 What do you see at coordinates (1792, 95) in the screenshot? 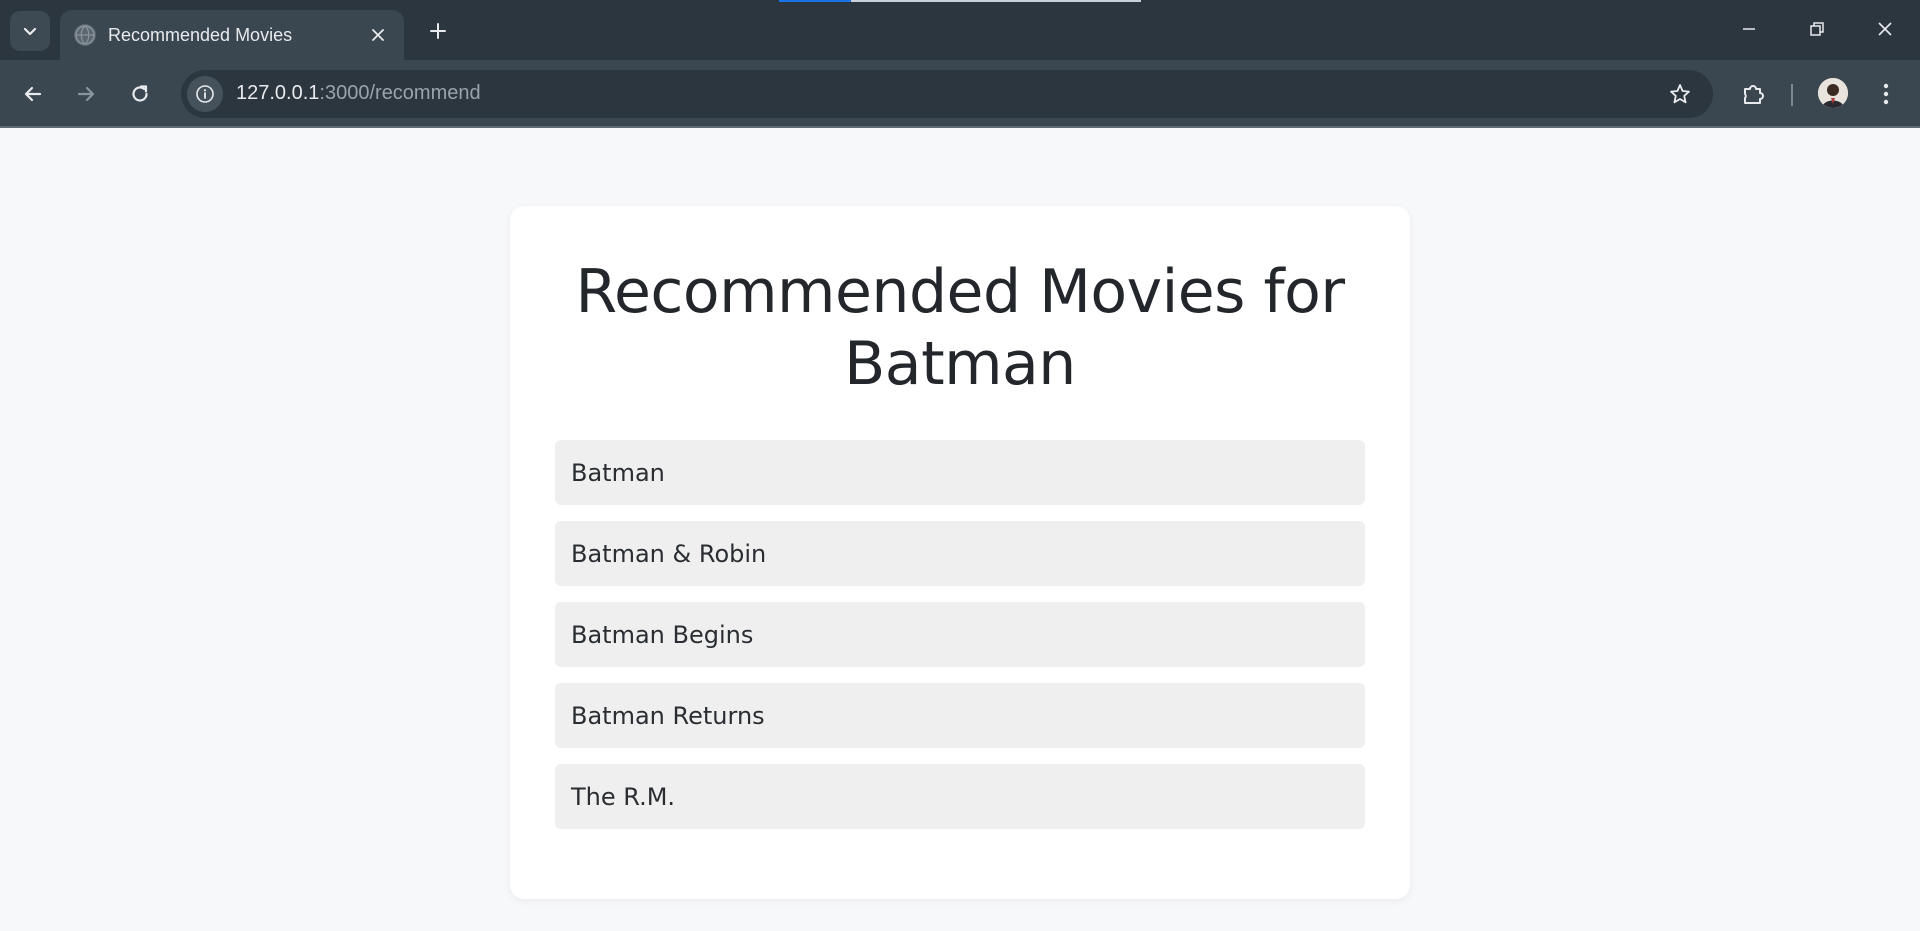
I see `toolbar-separator` at bounding box center [1792, 95].